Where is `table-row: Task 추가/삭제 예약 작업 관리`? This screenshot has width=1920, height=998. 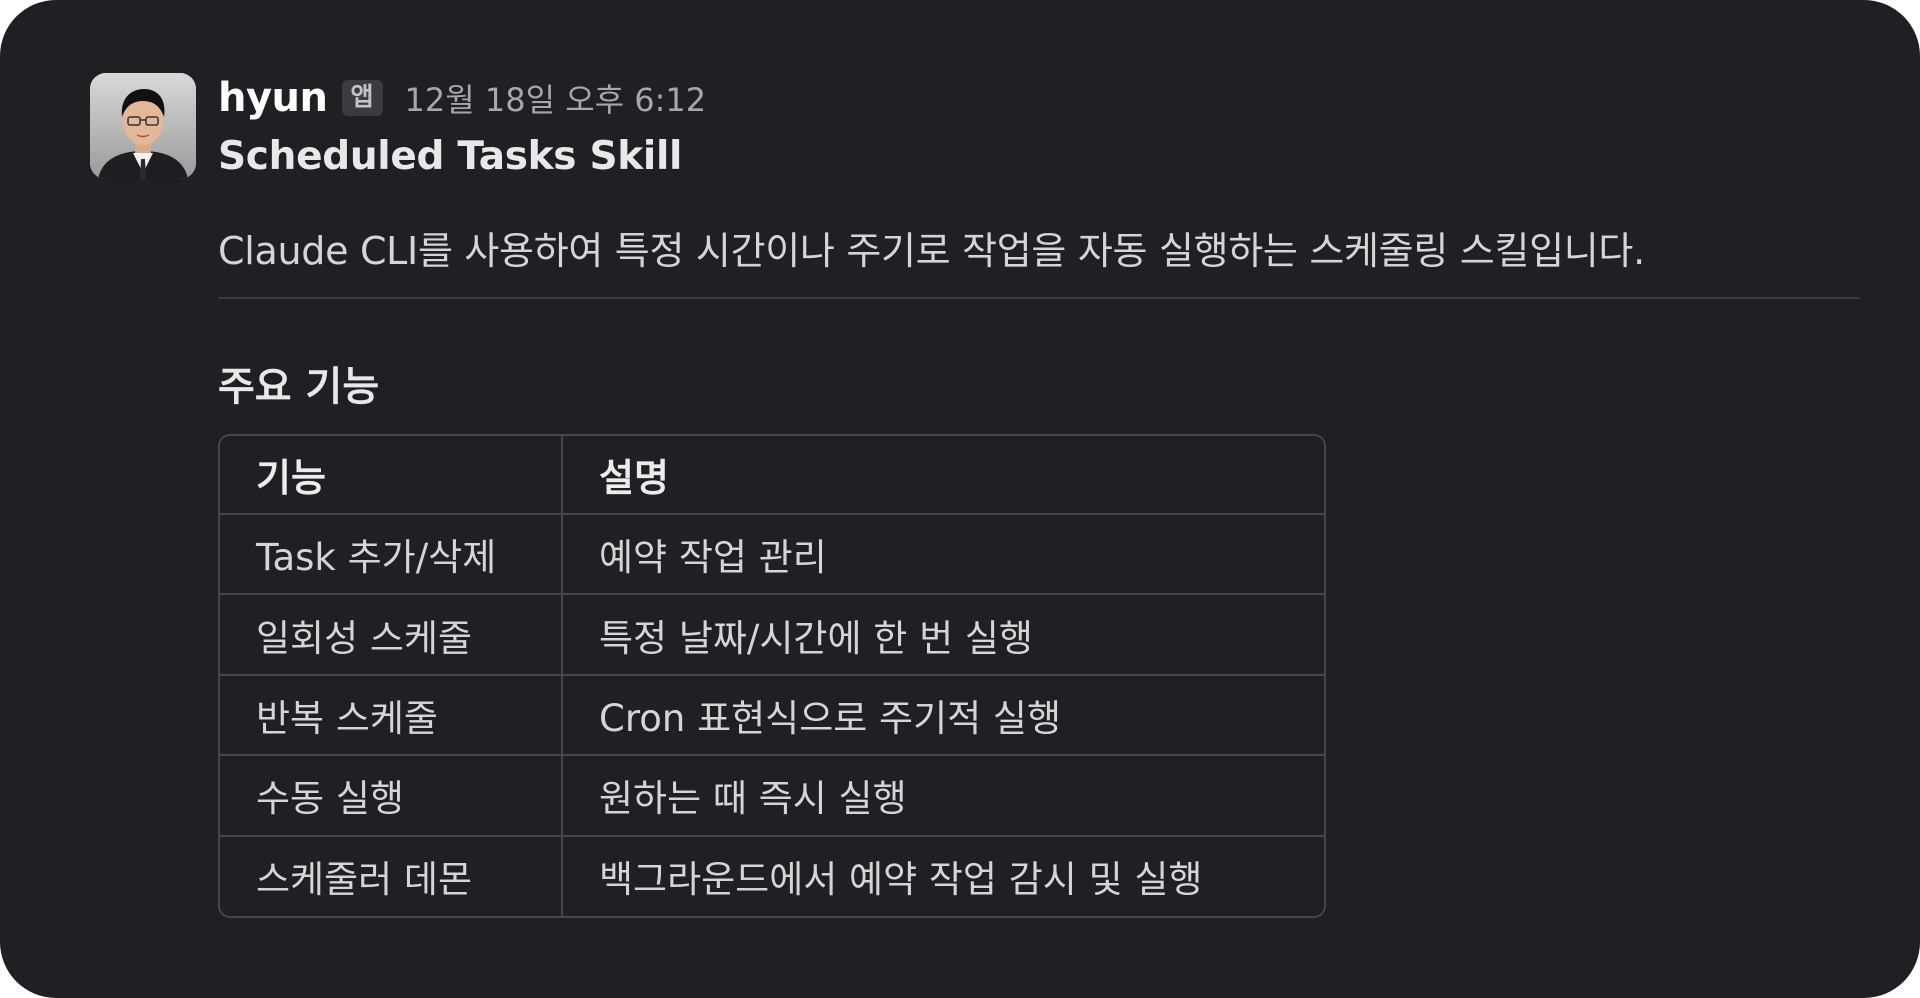
table-row: Task 추가/삭제 예약 작업 관리 is located at coordinates (772, 555).